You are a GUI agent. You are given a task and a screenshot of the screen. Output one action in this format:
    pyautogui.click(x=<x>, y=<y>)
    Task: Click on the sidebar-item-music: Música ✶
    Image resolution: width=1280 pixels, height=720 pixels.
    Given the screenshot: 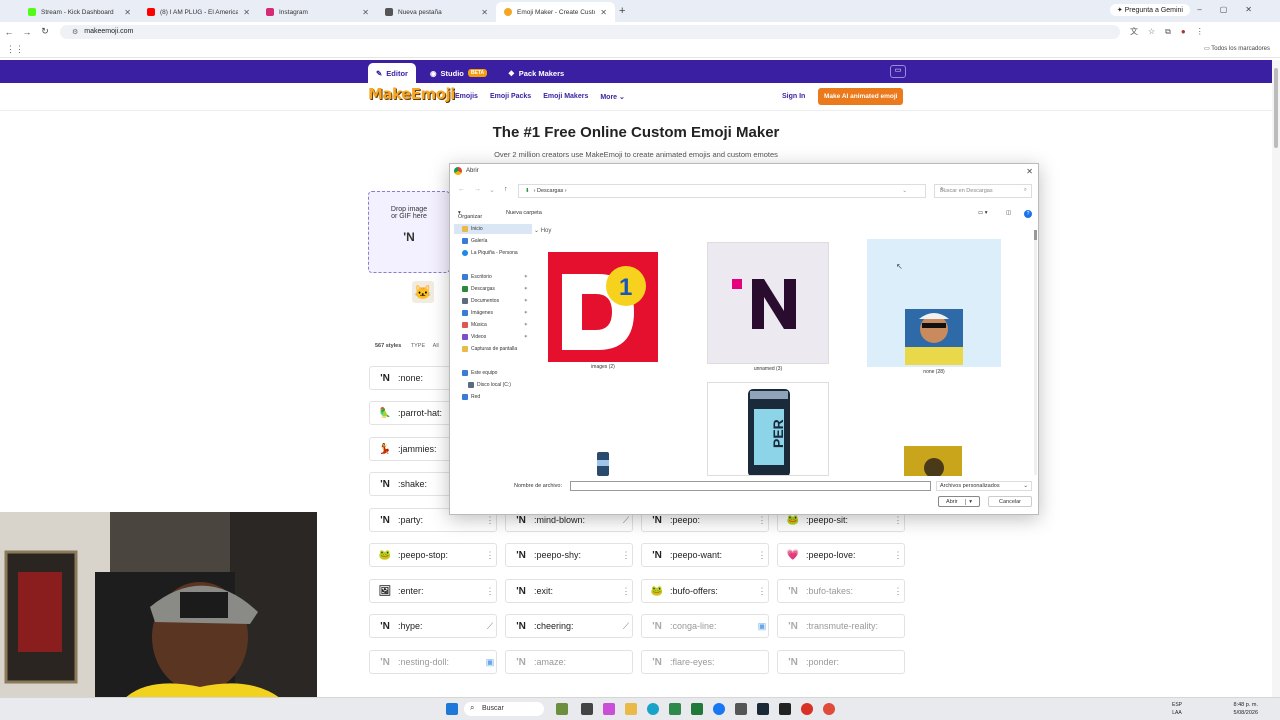 What is the action you would take?
    pyautogui.click(x=493, y=325)
    